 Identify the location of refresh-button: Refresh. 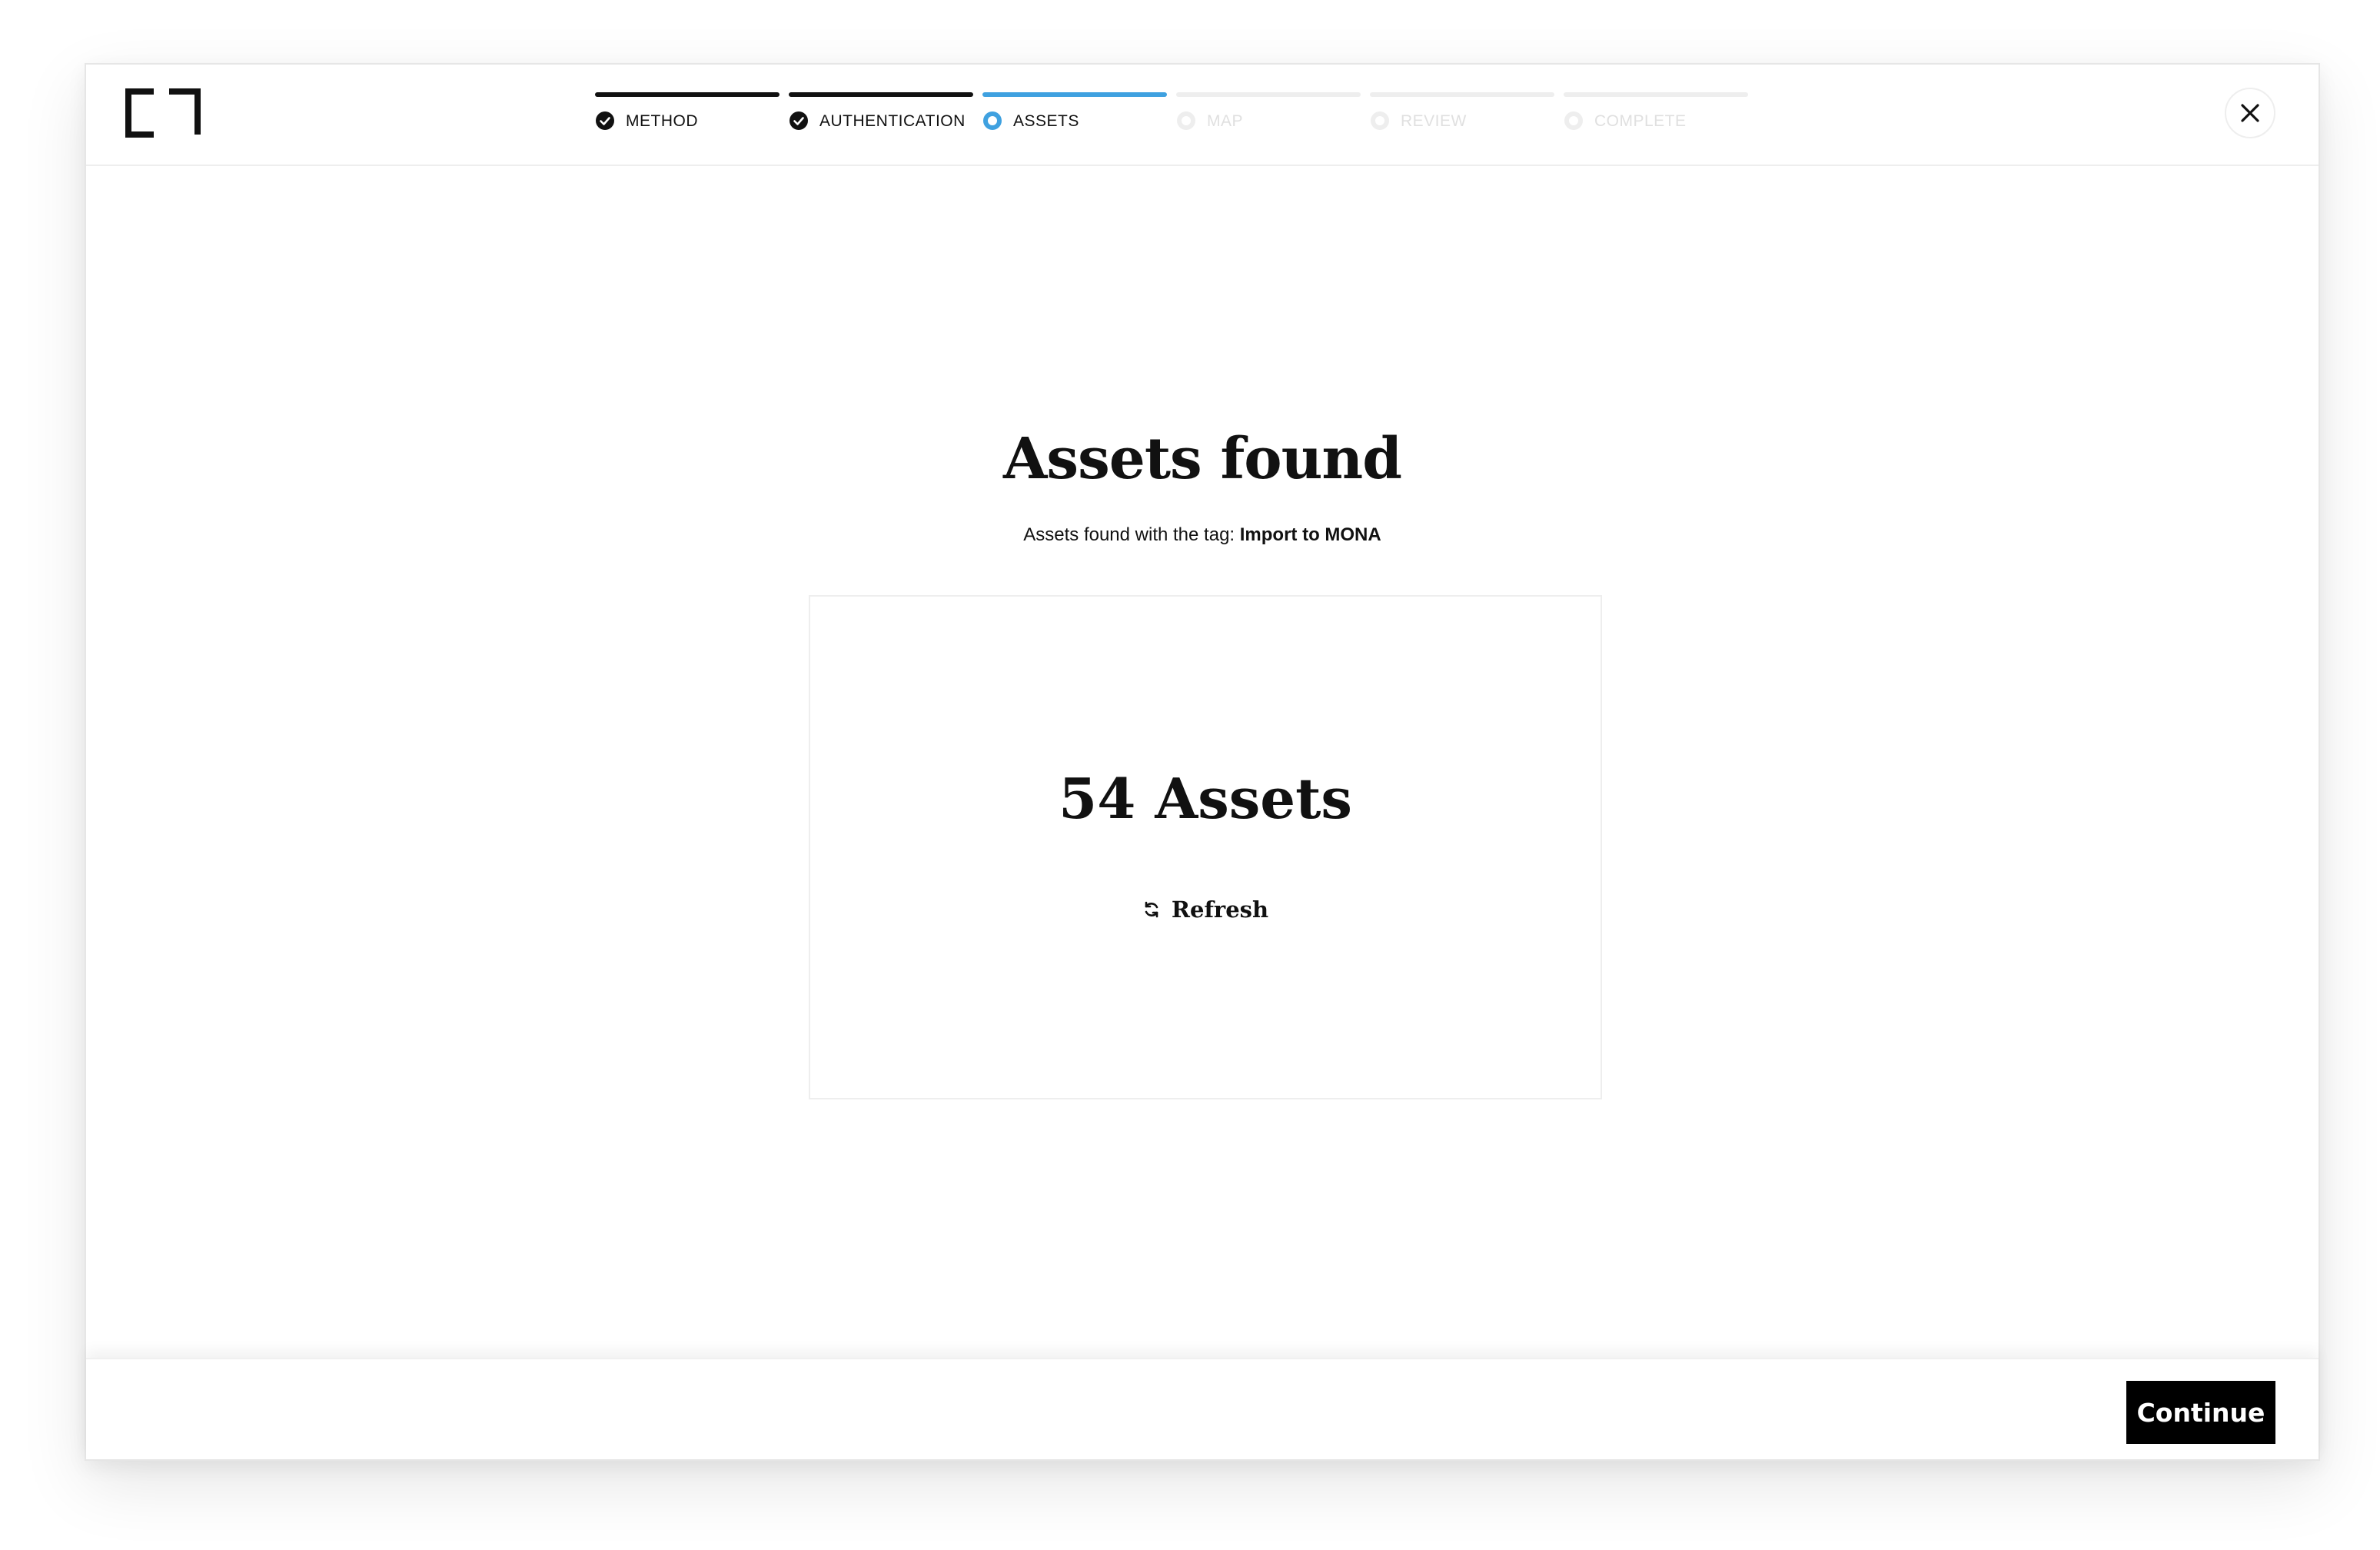
(1205, 909).